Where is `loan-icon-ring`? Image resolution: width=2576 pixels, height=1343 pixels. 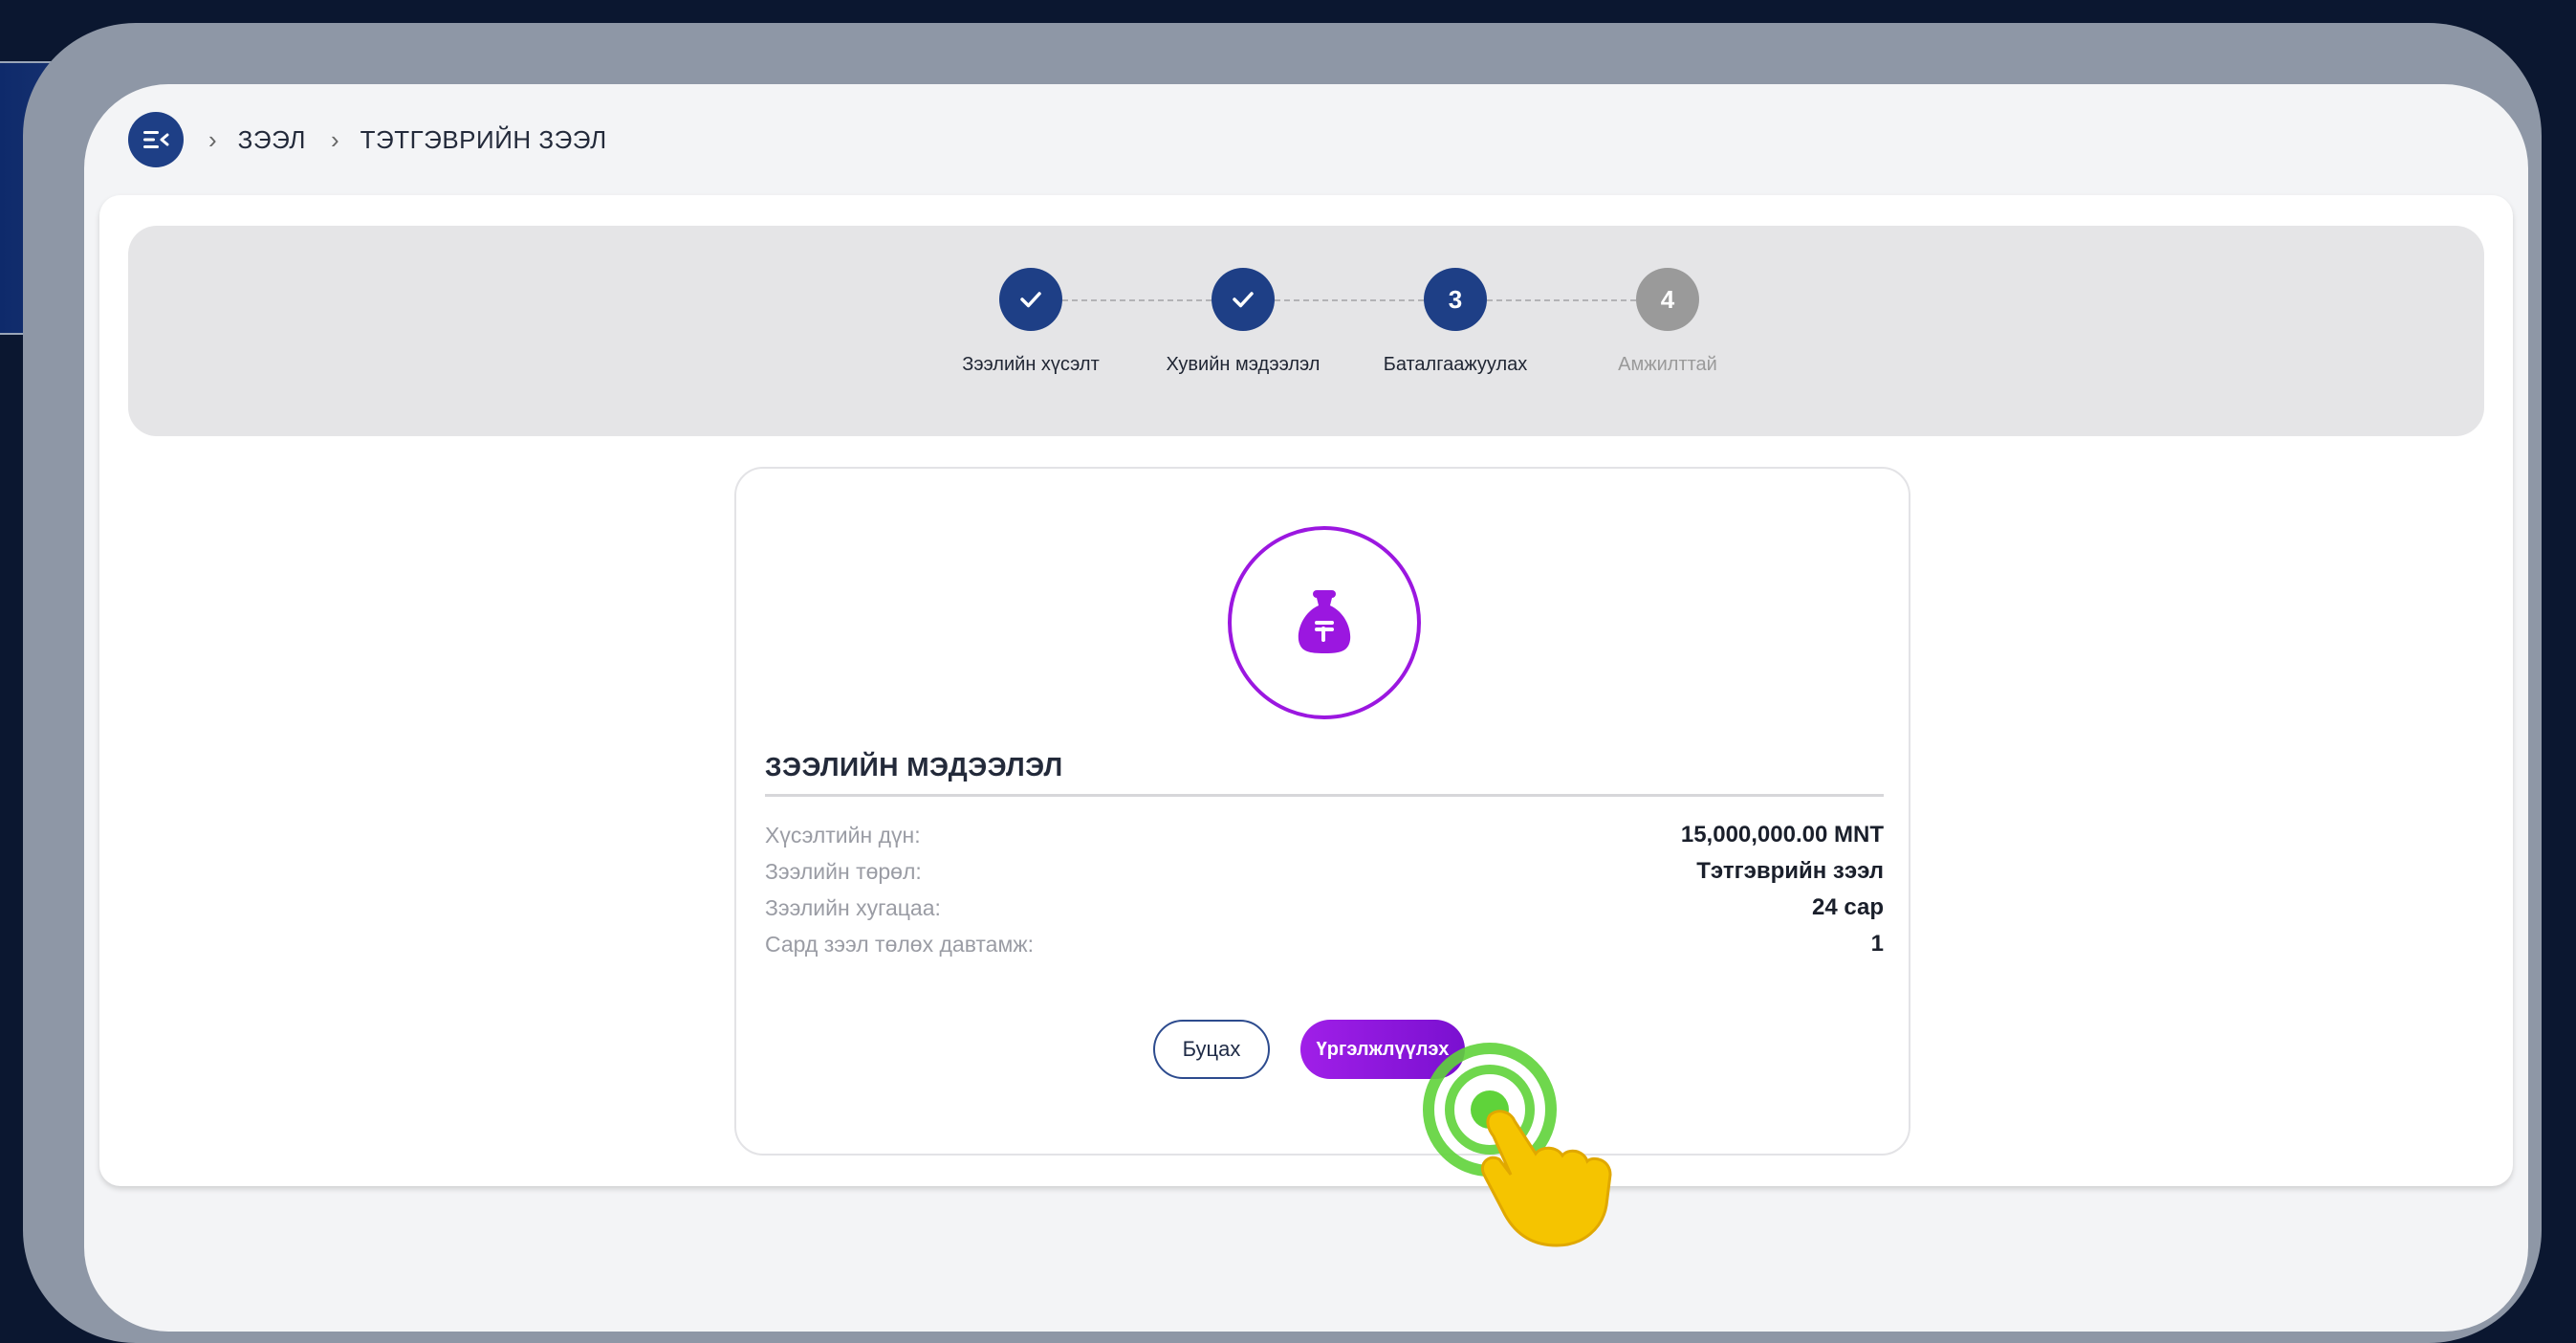 loan-icon-ring is located at coordinates (1324, 622).